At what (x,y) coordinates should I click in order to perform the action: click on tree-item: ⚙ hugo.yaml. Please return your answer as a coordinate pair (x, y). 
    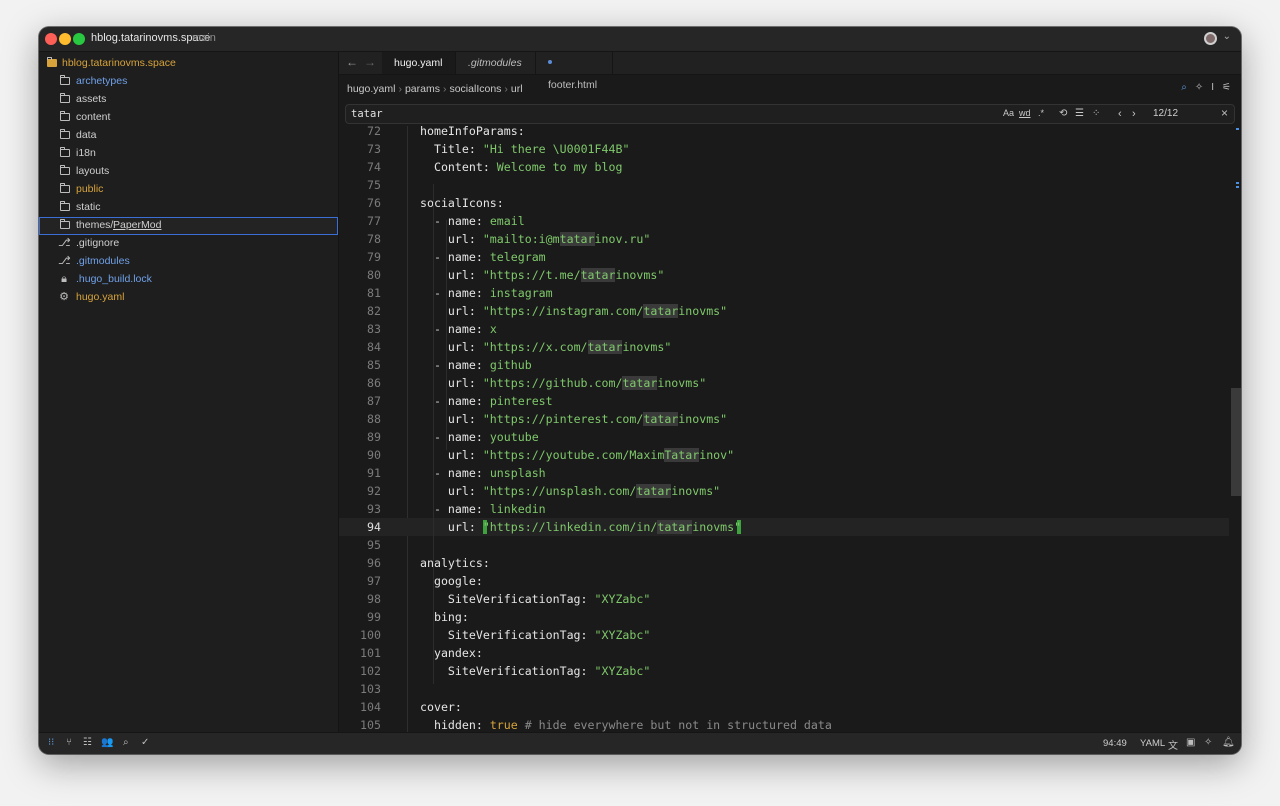
    Looking at the image, I should click on (188, 298).